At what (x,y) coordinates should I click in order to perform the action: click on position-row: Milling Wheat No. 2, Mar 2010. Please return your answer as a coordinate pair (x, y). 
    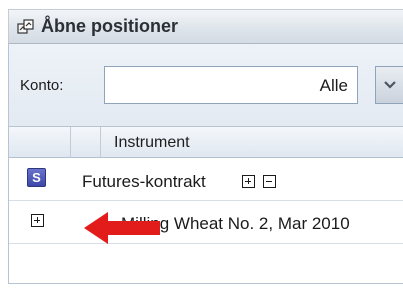
    Looking at the image, I should click on (206, 222).